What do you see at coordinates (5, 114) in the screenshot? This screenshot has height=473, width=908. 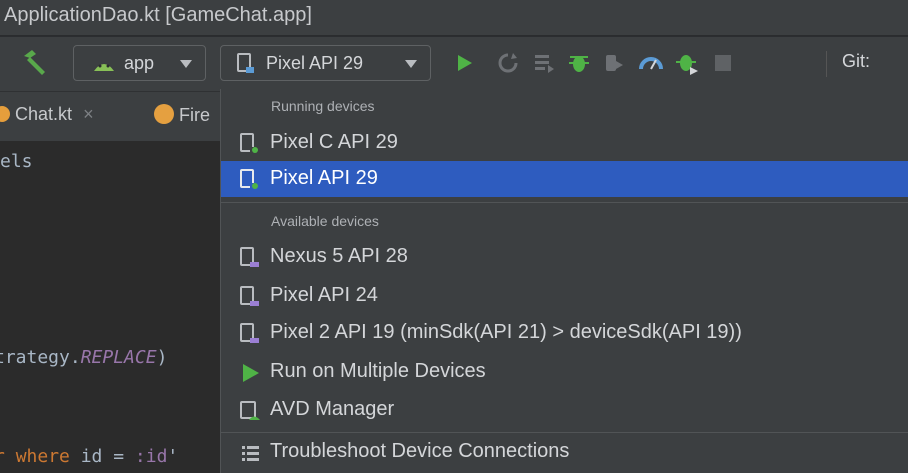 I see `kotlin-file-icon` at bounding box center [5, 114].